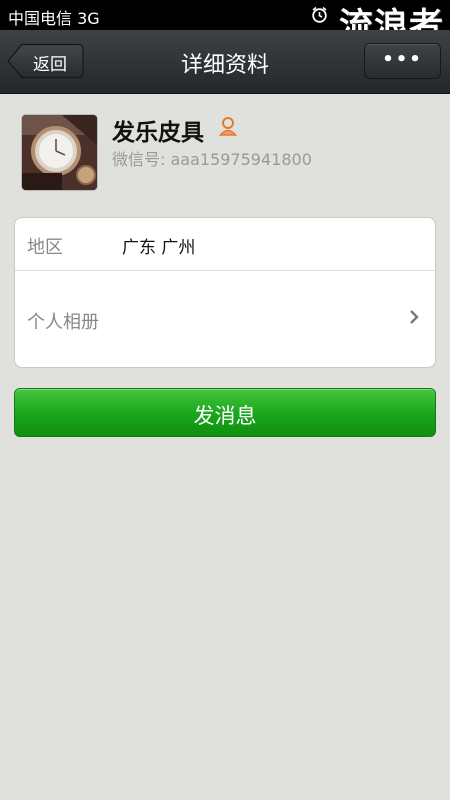 The width and height of the screenshot is (450, 800). I want to click on region-label: 地区, so click(45, 247).